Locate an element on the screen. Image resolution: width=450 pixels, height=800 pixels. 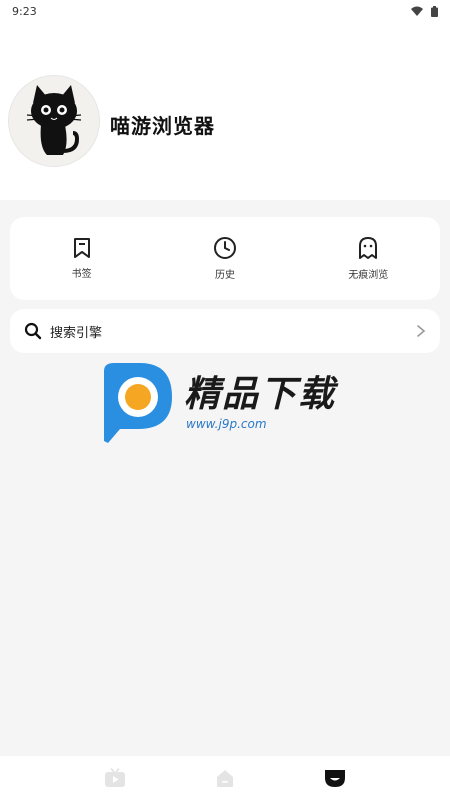
status-bar: 9:23 is located at coordinates (225, 11).